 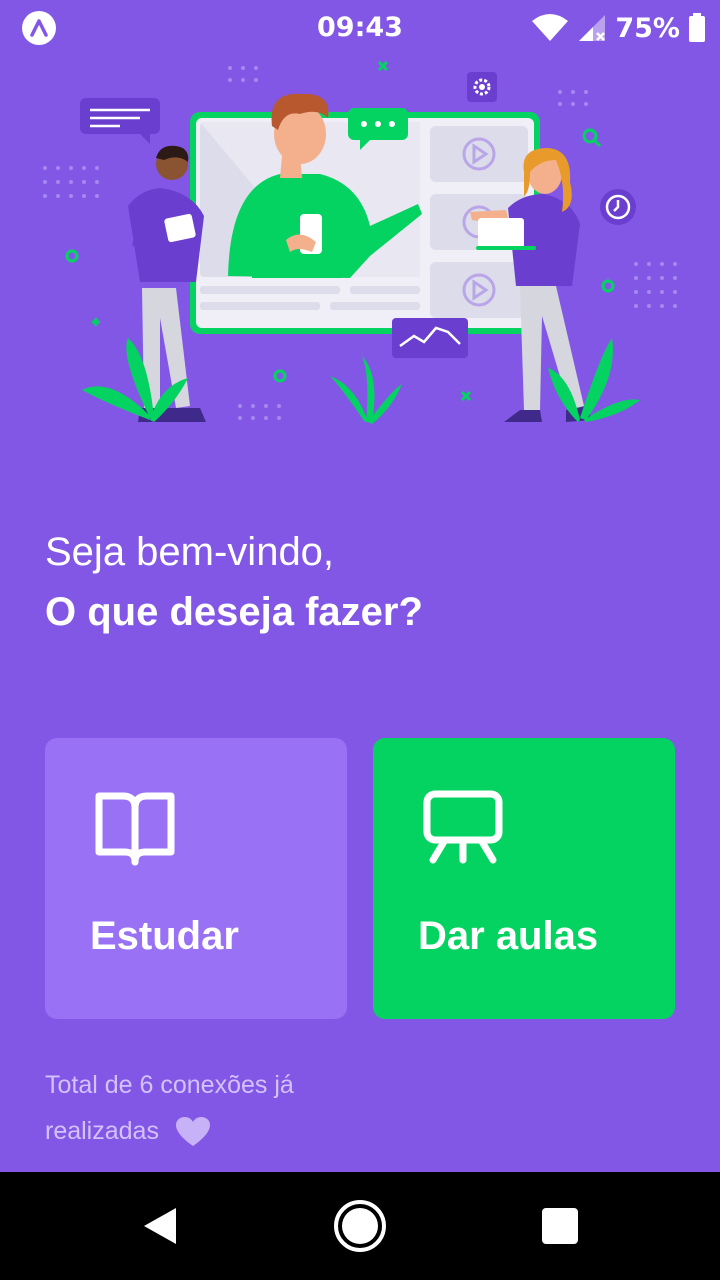 I want to click on teach-label: Dar aulas, so click(x=508, y=936).